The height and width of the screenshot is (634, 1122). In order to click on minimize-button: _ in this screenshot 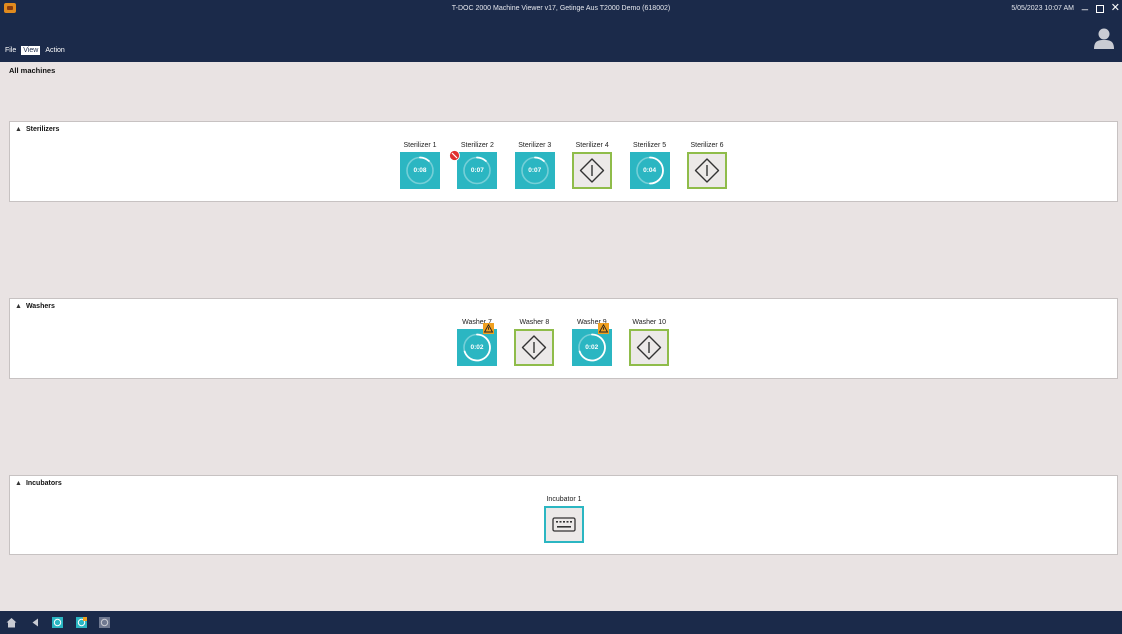, I will do `click(1085, 5)`.